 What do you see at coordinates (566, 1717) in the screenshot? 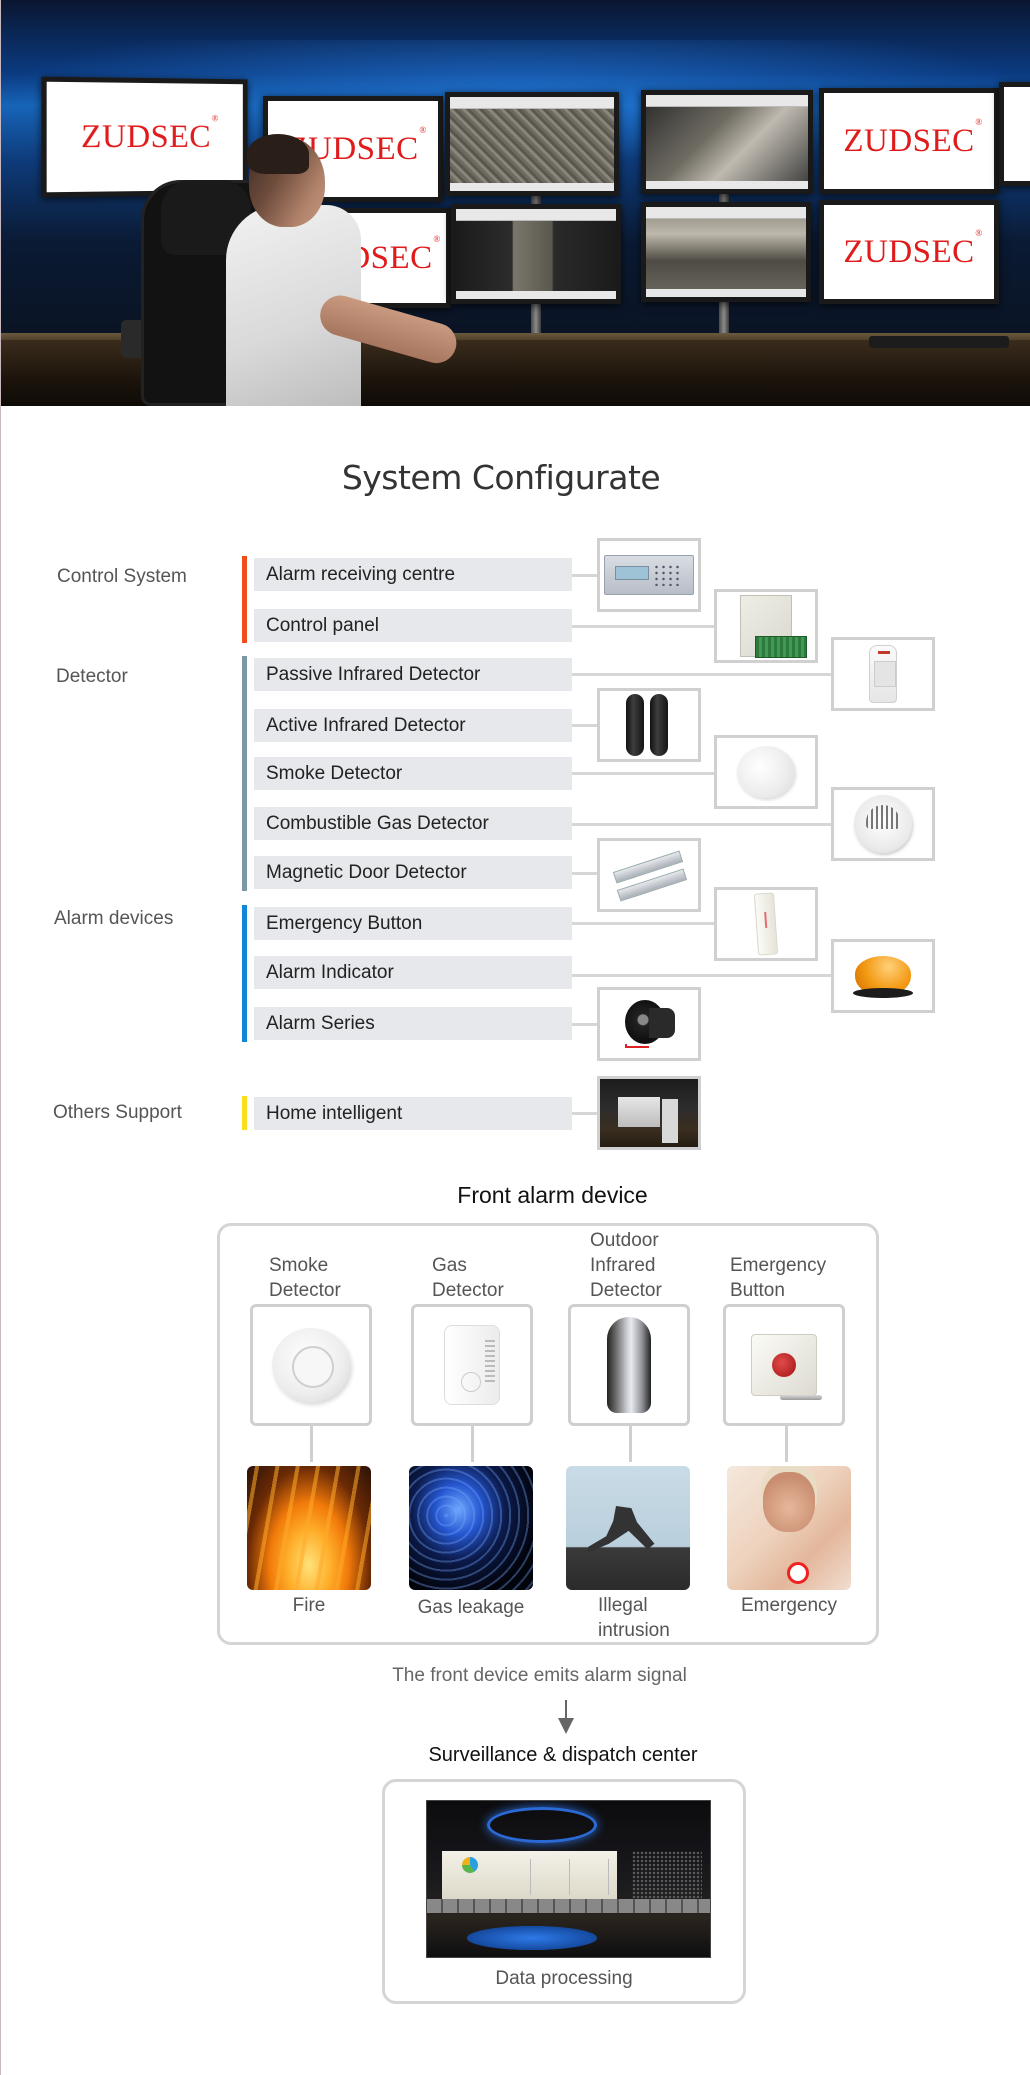
I see `arrow-down-icon` at bounding box center [566, 1717].